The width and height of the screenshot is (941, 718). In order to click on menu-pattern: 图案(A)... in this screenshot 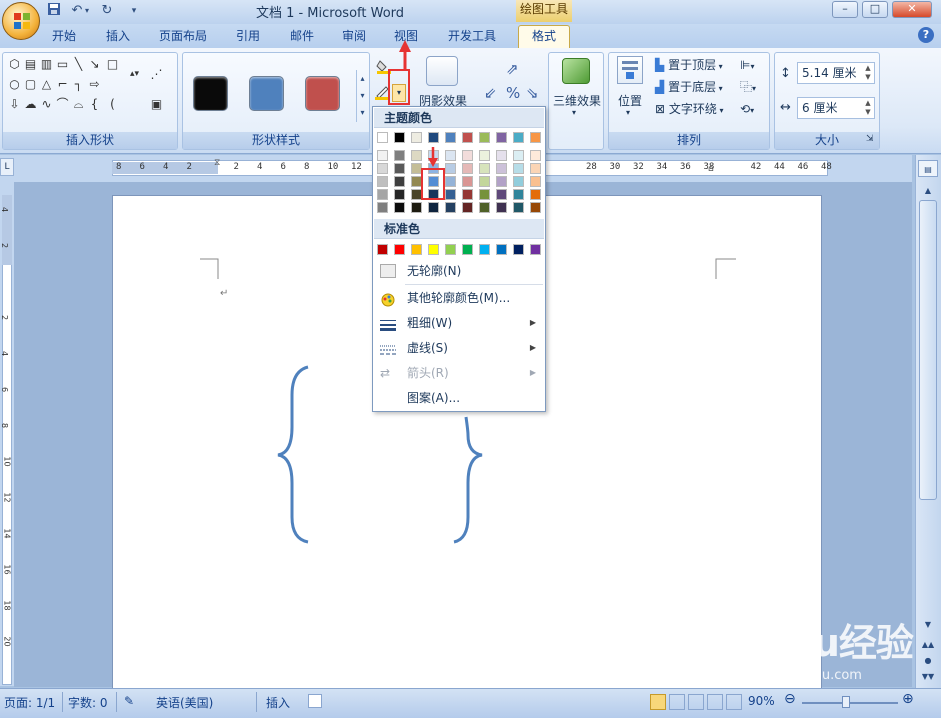, I will do `click(459, 398)`.